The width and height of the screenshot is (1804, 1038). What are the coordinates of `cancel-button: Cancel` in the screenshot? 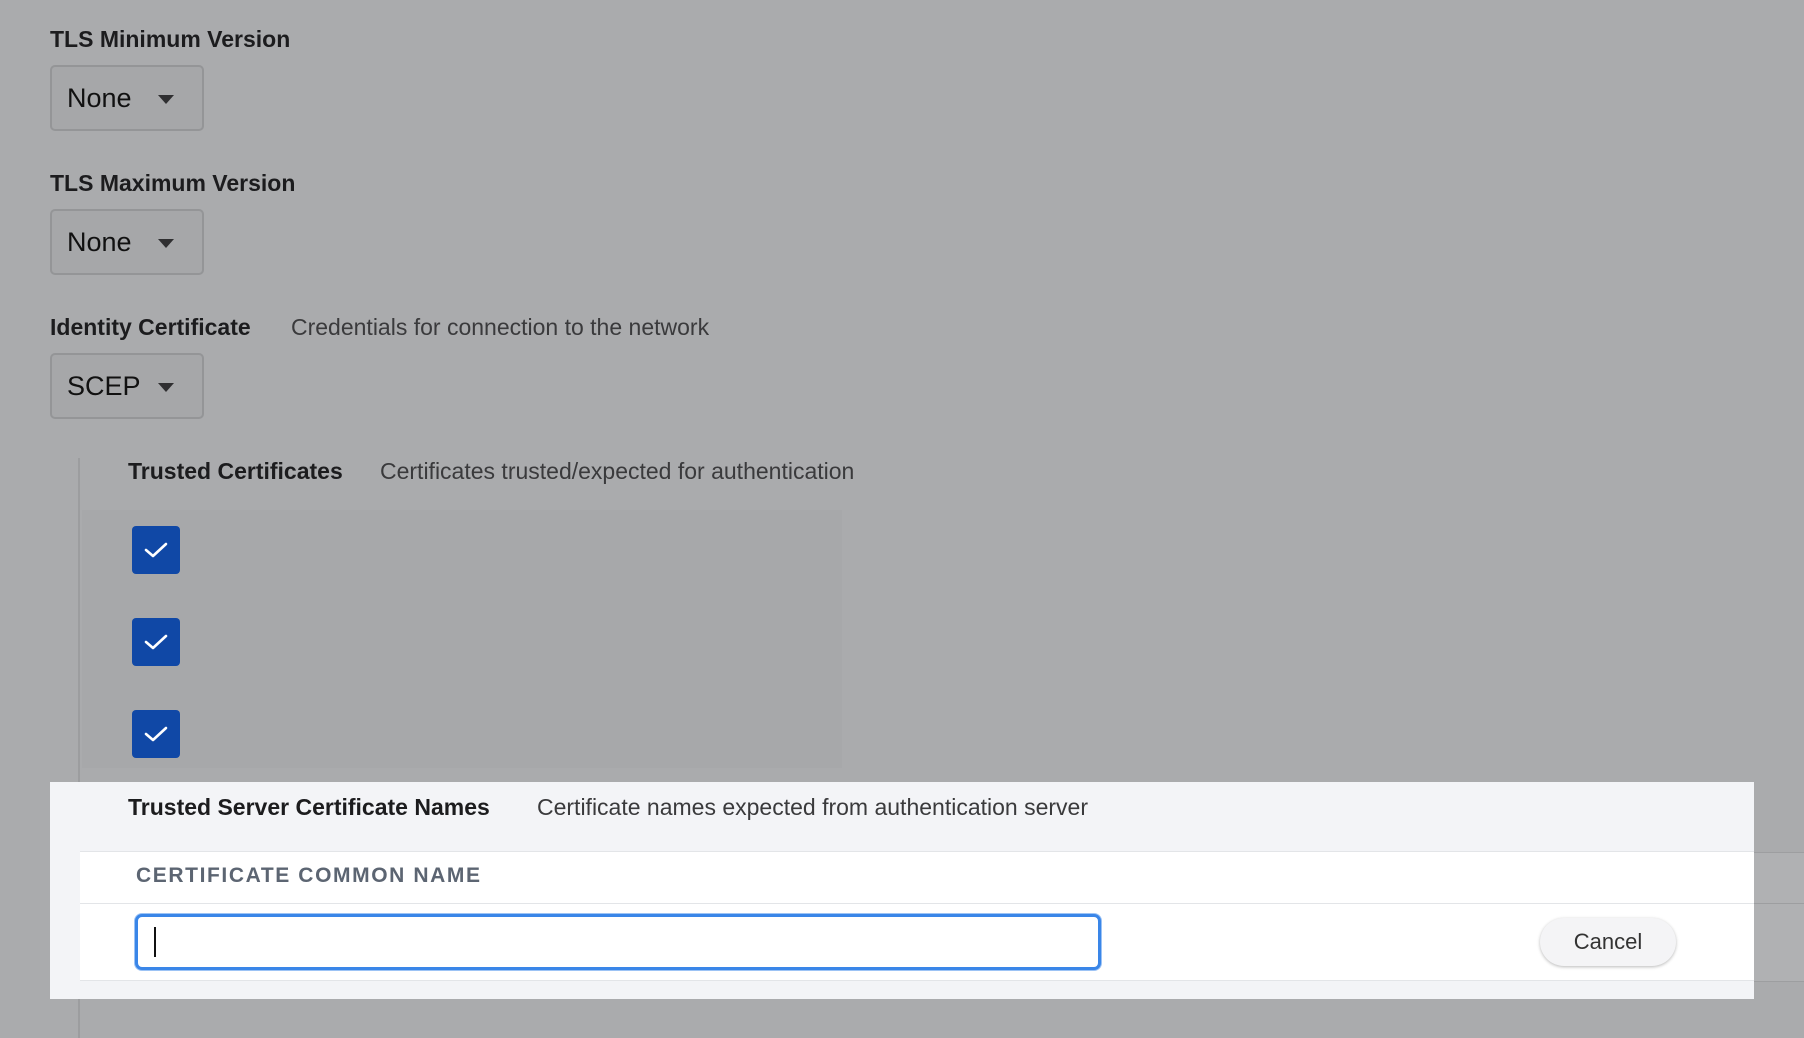 It's located at (1608, 942).